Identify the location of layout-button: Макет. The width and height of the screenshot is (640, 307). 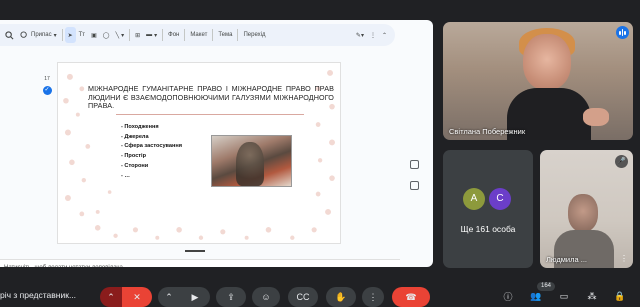
(198, 35).